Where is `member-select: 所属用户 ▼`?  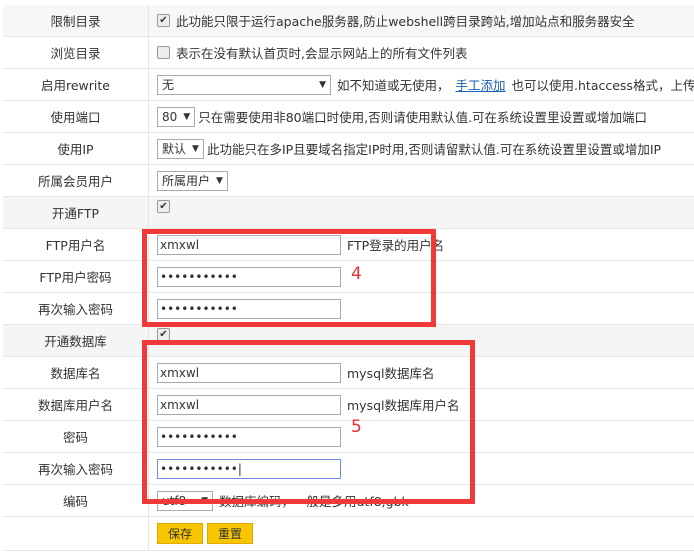 member-select: 所属用户 ▼ is located at coordinates (192, 180).